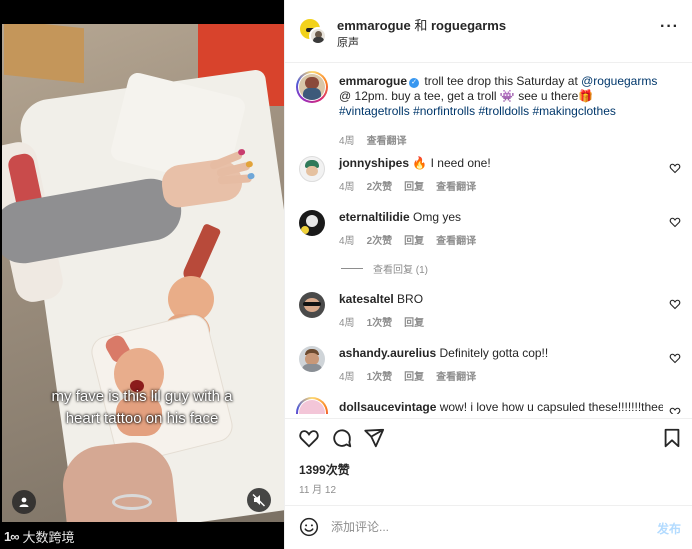  What do you see at coordinates (374, 111) in the screenshot?
I see `hashtag-vintagetrolls: #vintagetrolls` at bounding box center [374, 111].